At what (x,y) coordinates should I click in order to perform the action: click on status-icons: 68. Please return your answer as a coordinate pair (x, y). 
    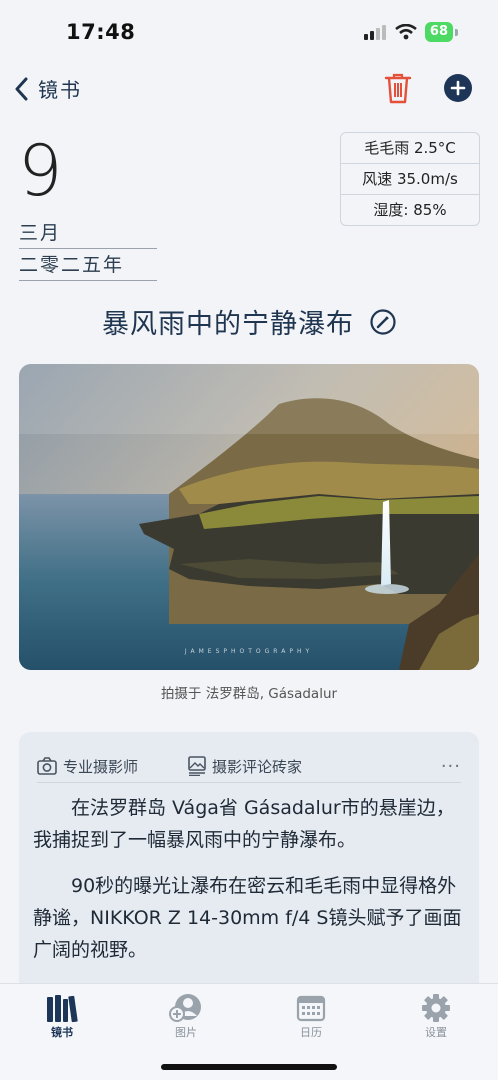
    Looking at the image, I should click on (410, 32).